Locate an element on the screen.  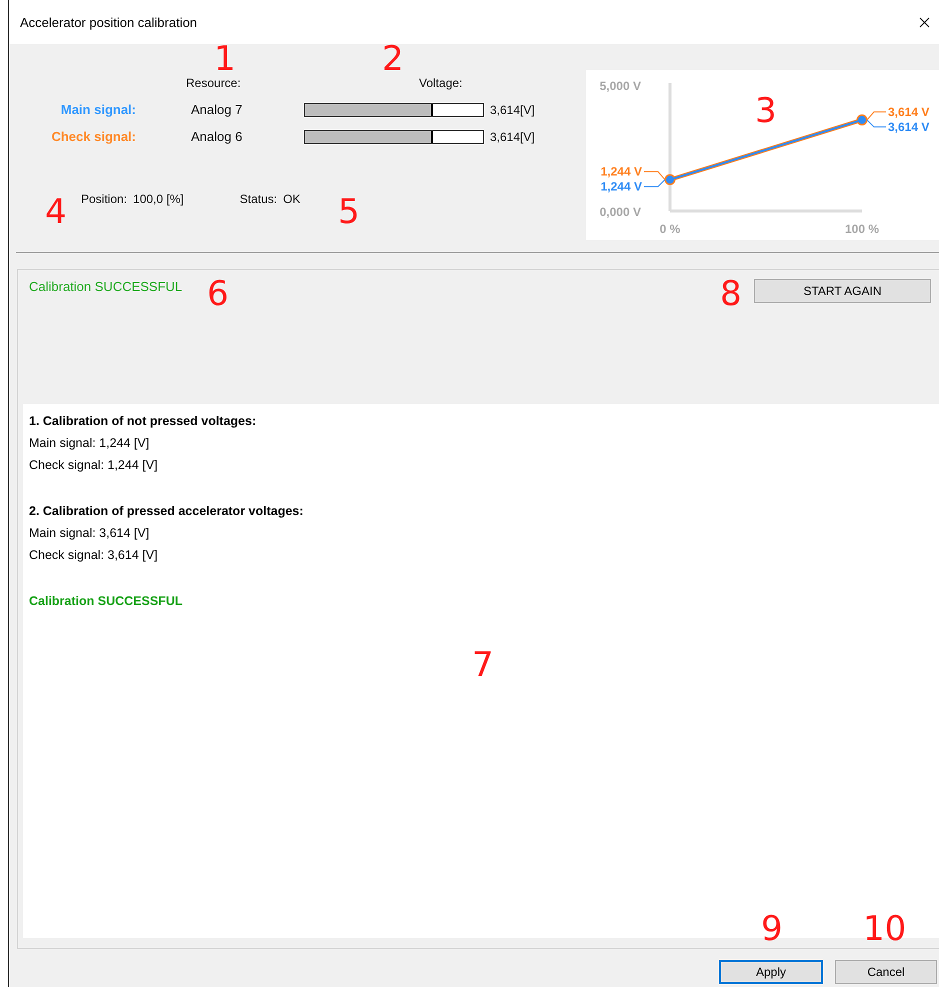
dialog-button: Apply is located at coordinates (771, 972).